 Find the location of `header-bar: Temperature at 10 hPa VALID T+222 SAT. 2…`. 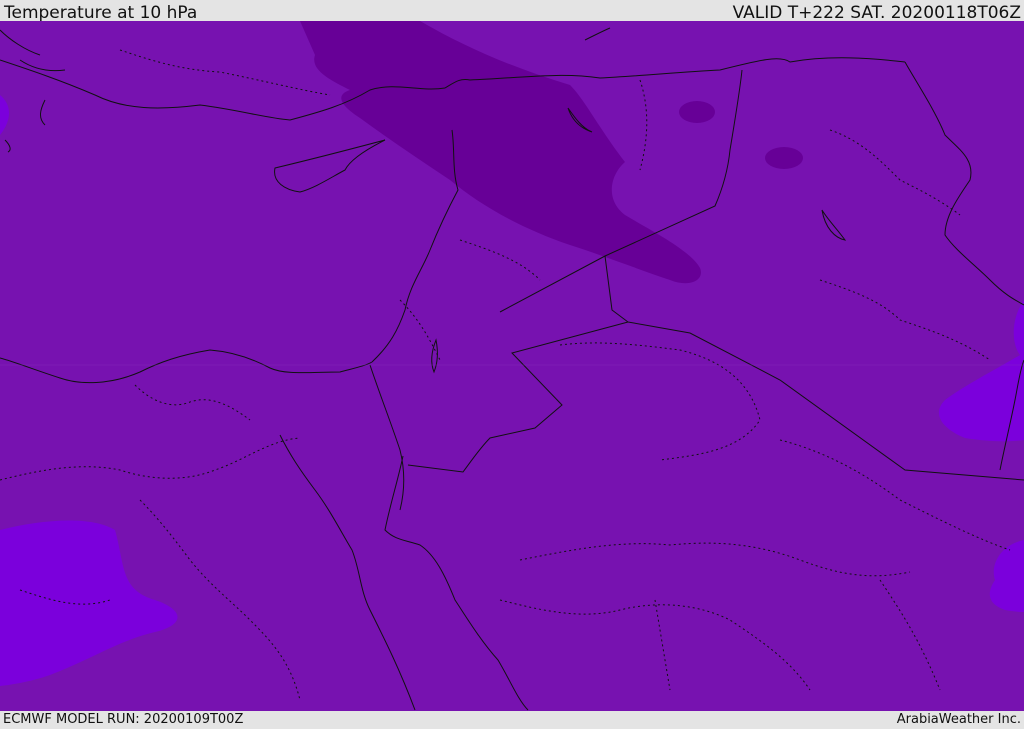

header-bar: Temperature at 10 hPa VALID T+222 SAT. 2… is located at coordinates (512, 11).